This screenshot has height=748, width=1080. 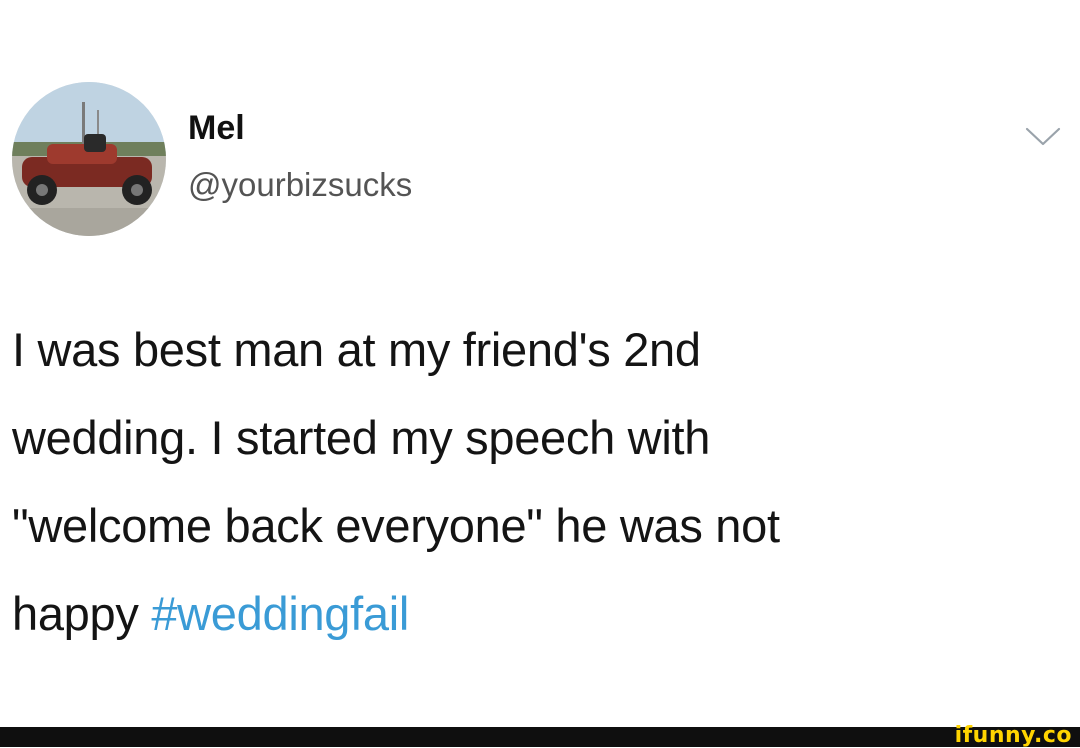 I want to click on tweet-text-line: wedding. I started my speech with, so click(x=361, y=437).